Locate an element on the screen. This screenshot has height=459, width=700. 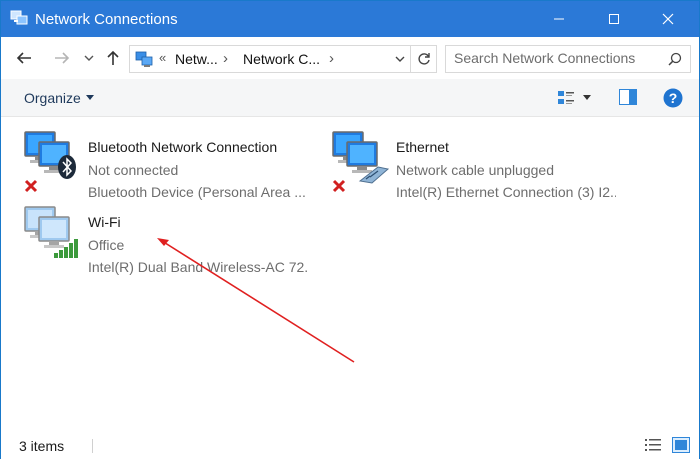
status-divider is located at coordinates (92, 446).